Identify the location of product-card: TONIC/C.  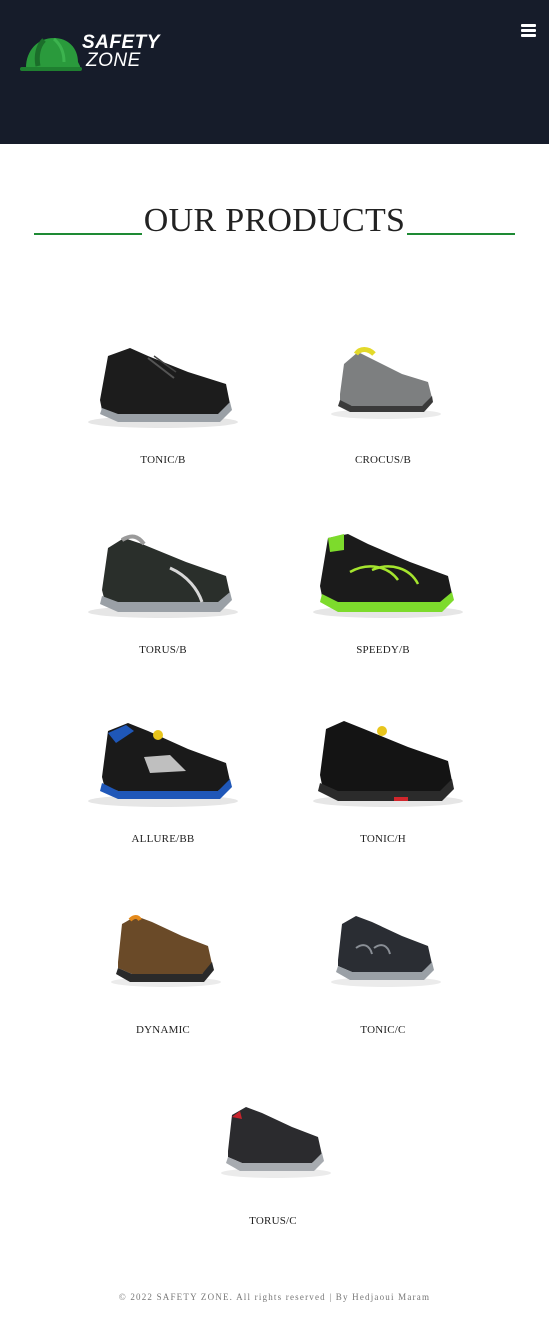
(383, 982).